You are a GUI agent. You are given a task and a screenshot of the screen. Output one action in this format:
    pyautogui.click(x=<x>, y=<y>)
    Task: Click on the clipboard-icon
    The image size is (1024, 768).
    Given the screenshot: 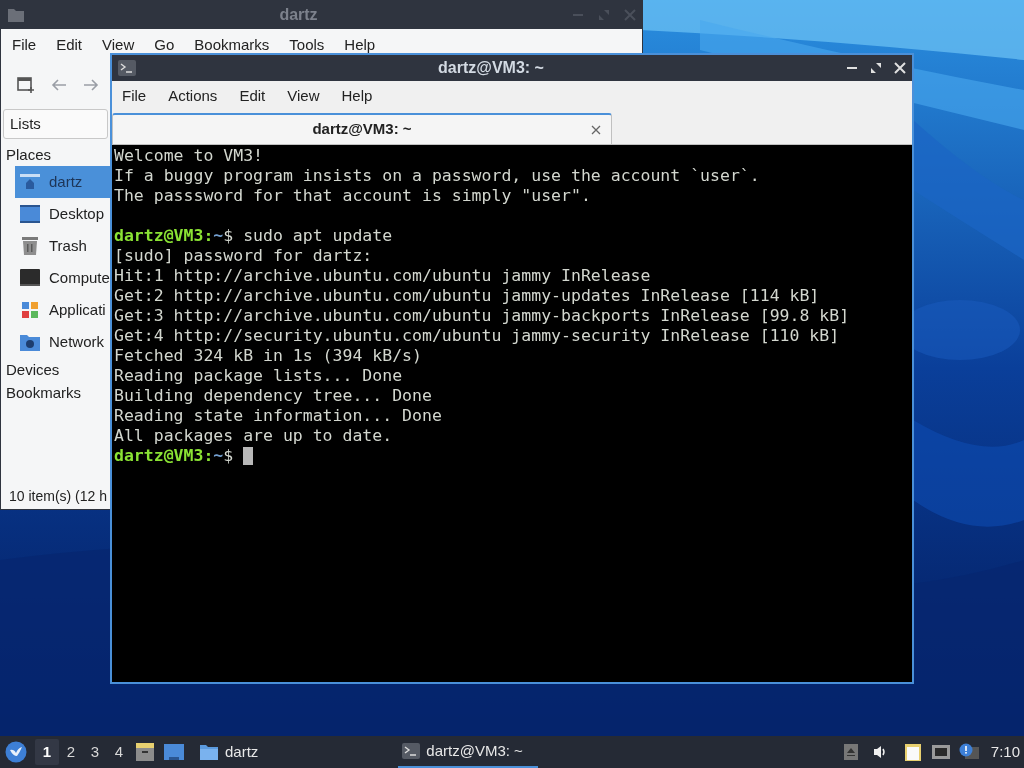 What is the action you would take?
    pyautogui.click(x=912, y=752)
    